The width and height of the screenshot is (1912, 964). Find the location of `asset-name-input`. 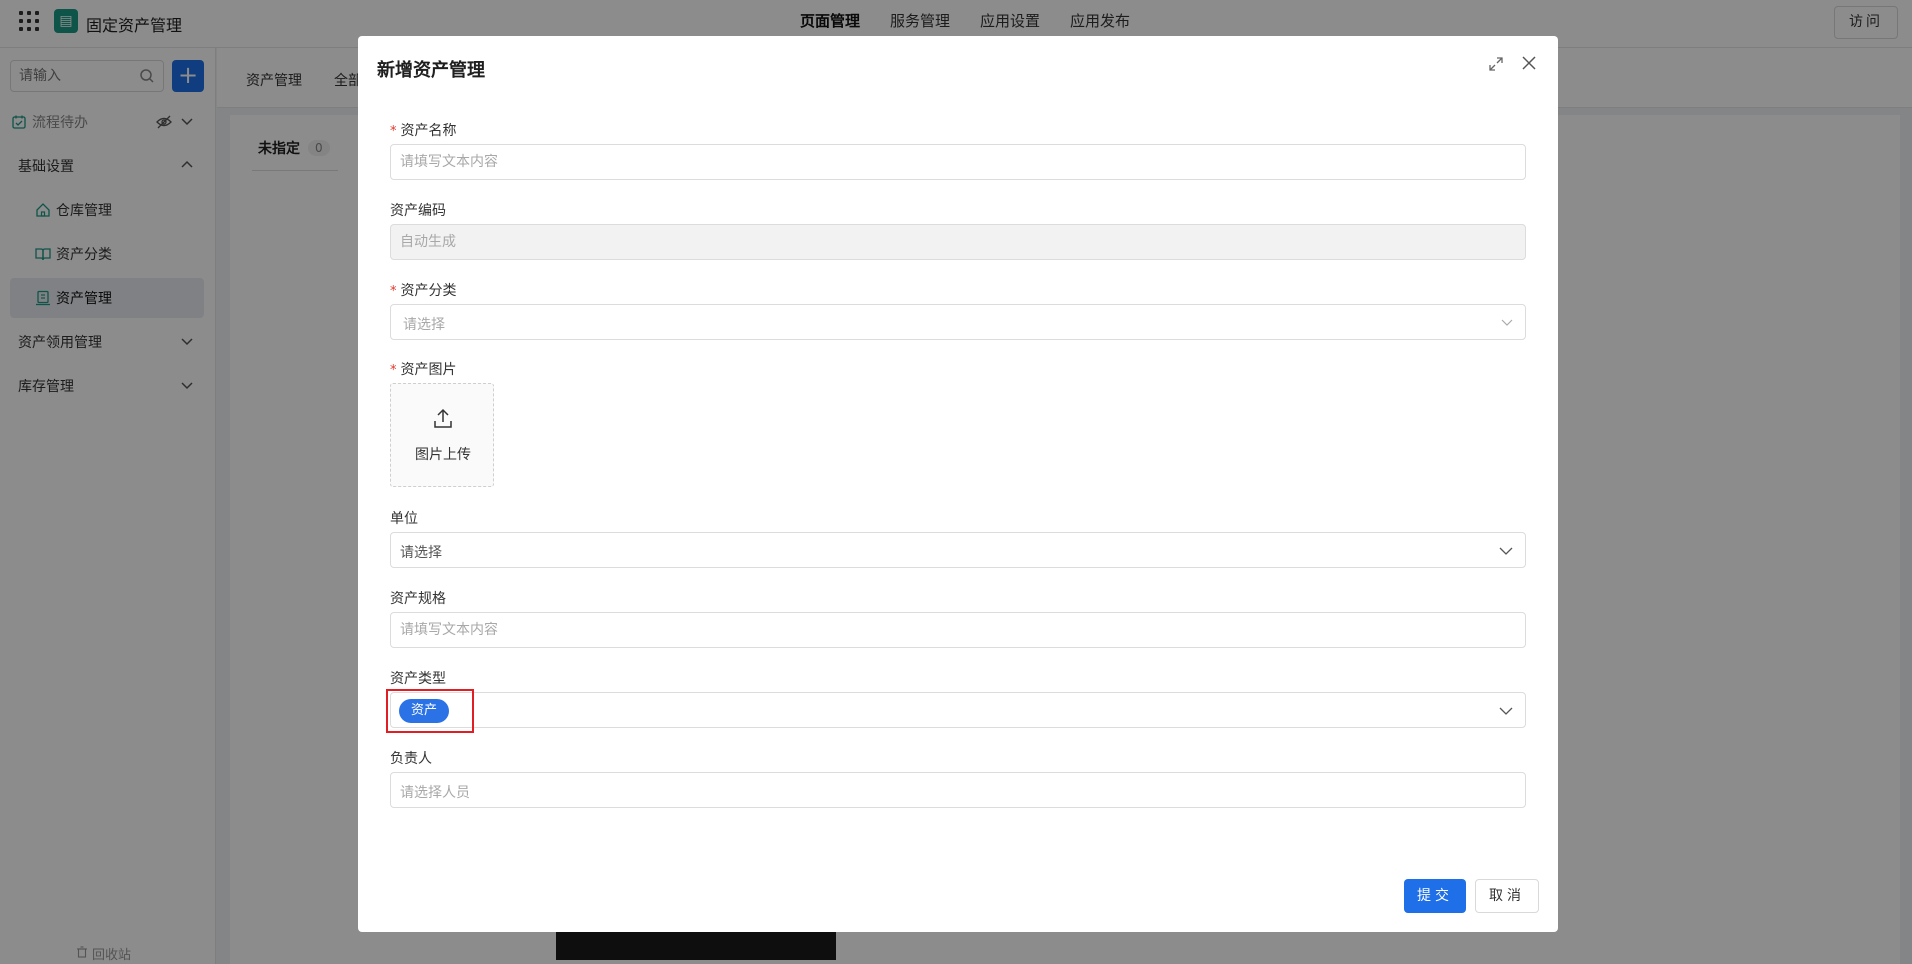

asset-name-input is located at coordinates (958, 162).